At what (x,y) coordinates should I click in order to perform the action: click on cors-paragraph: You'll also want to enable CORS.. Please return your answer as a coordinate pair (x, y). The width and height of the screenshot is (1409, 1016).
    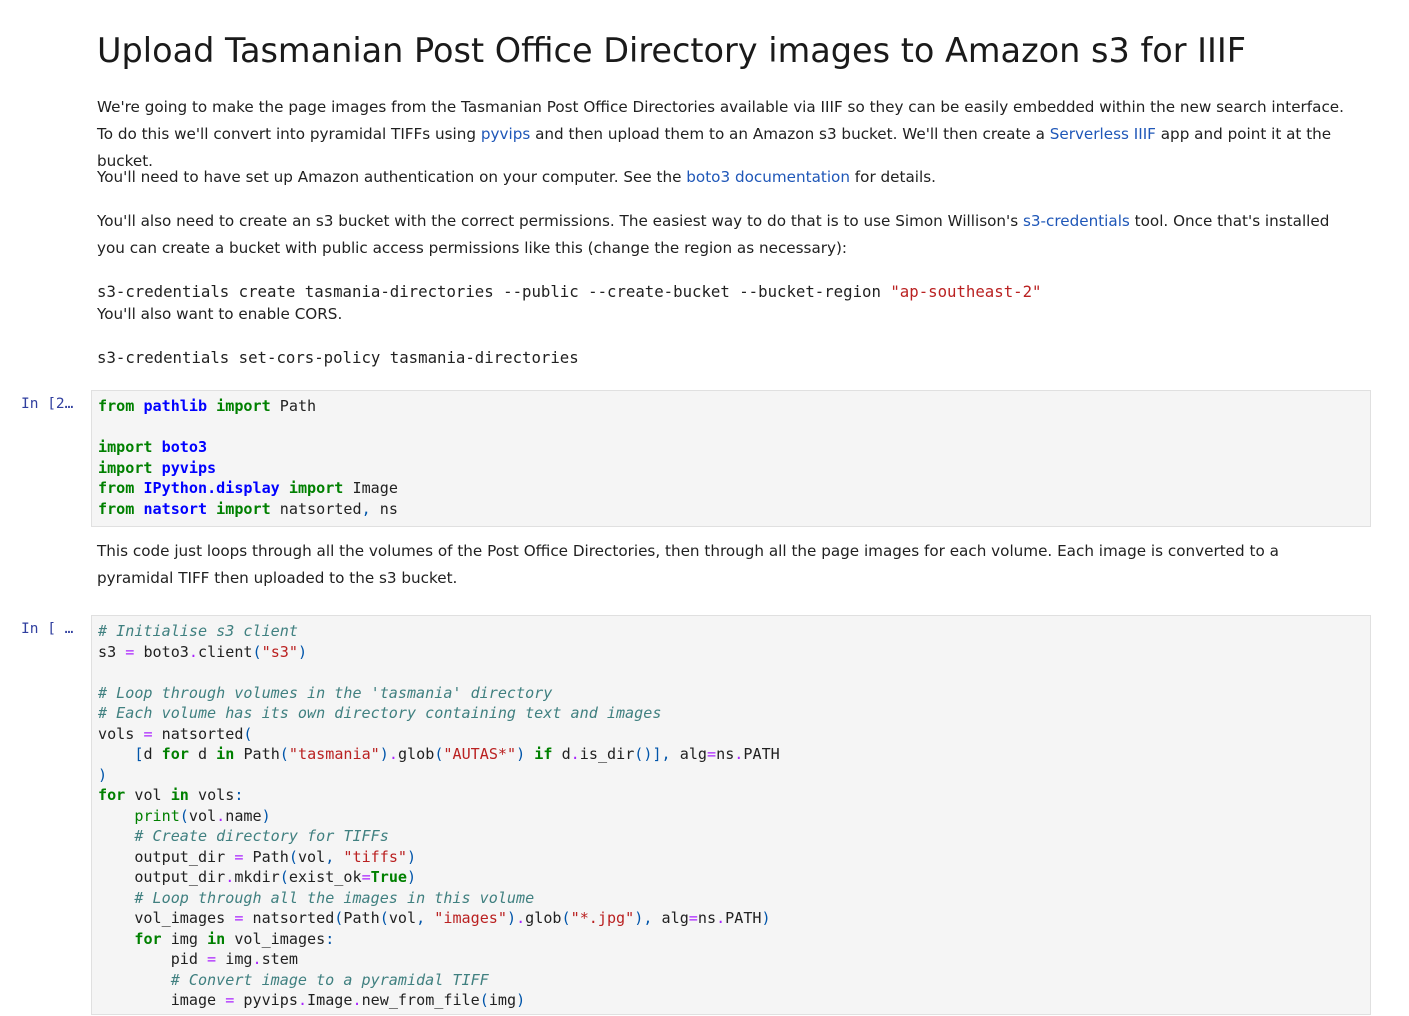
    Looking at the image, I should click on (220, 314).